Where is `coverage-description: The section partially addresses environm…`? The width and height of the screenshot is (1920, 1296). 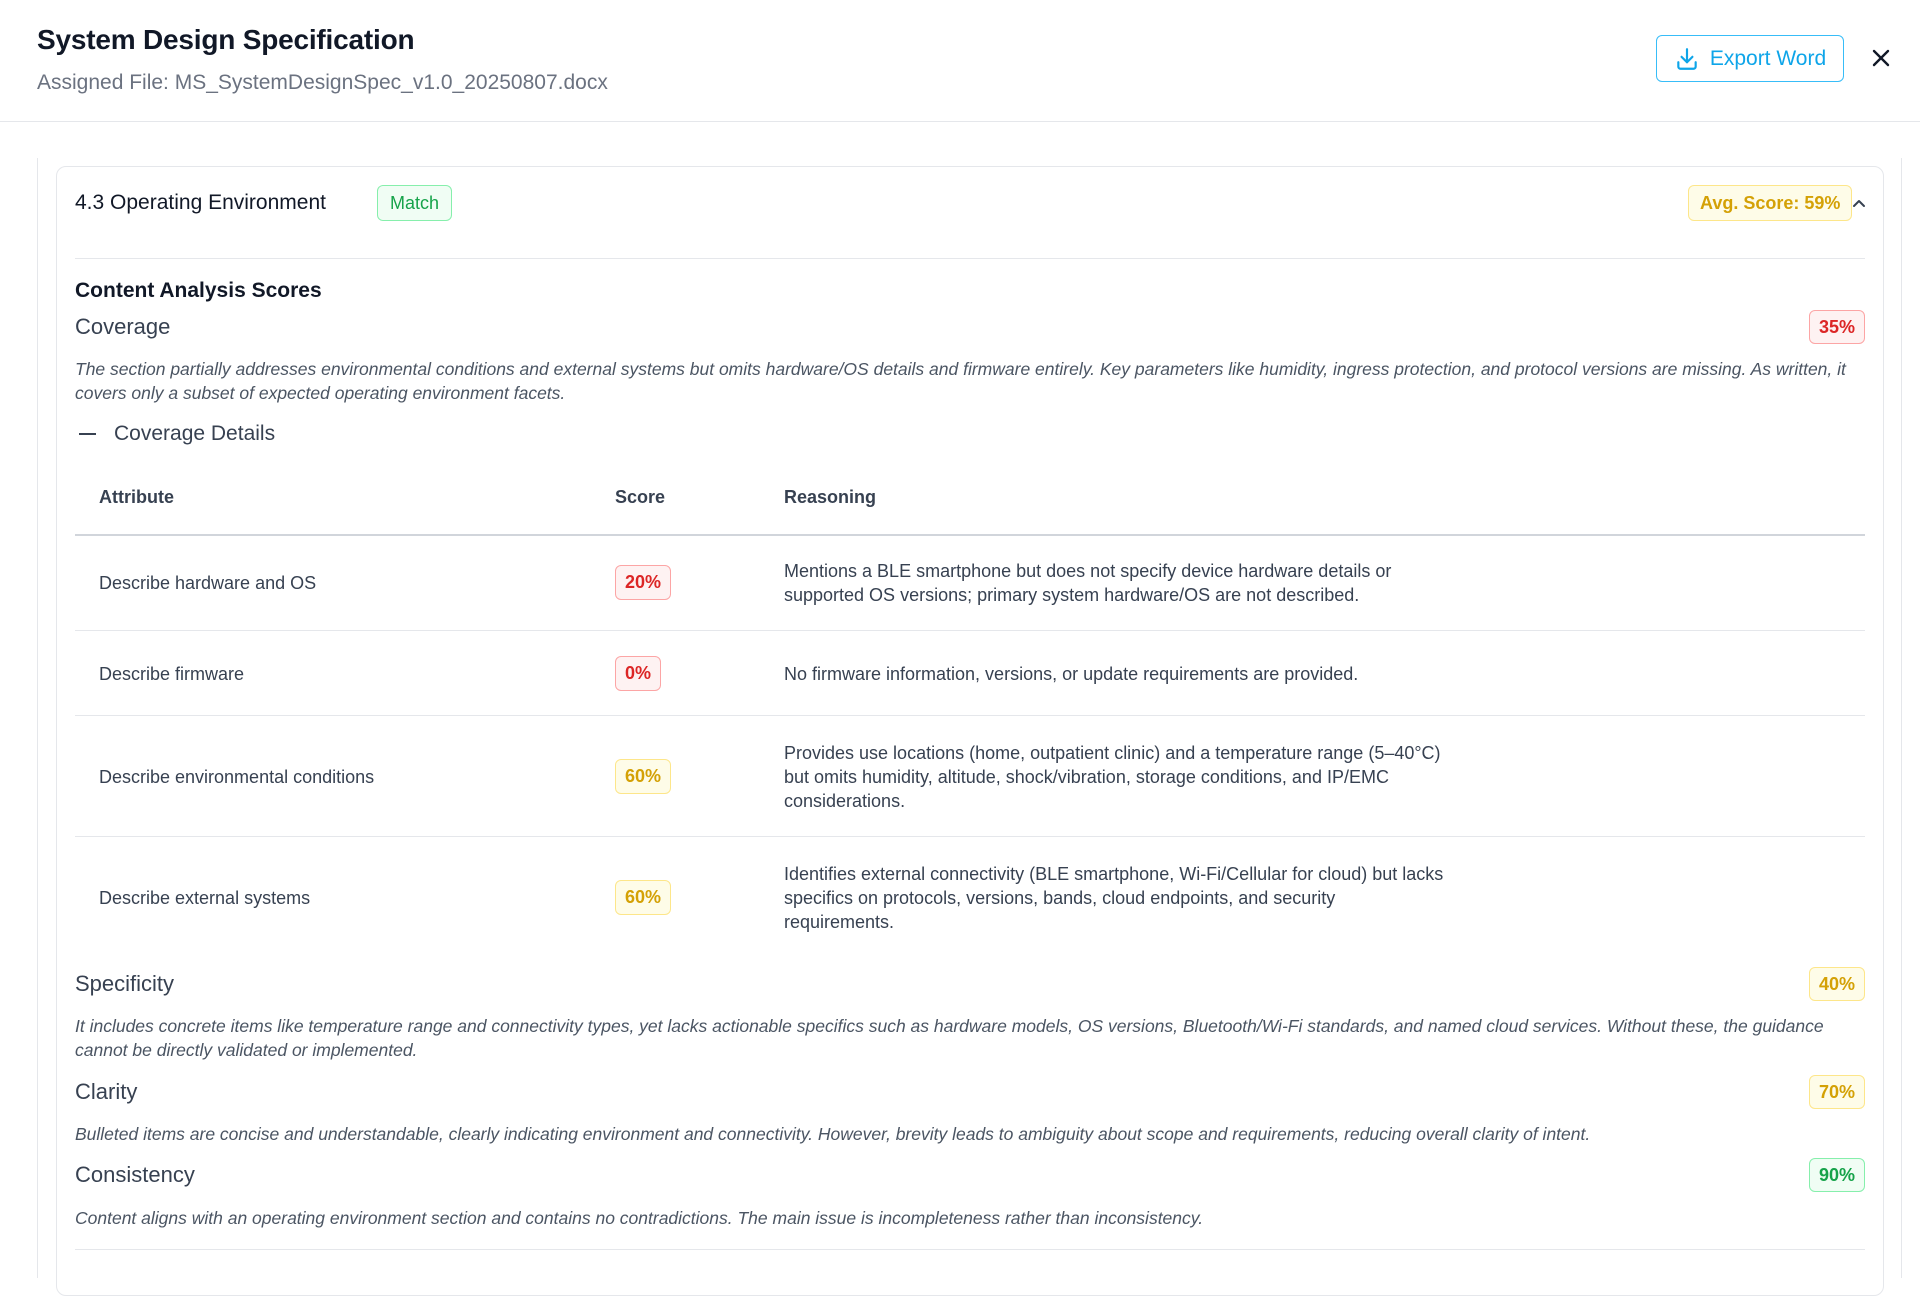 coverage-description: The section partially addresses environm… is located at coordinates (960, 381).